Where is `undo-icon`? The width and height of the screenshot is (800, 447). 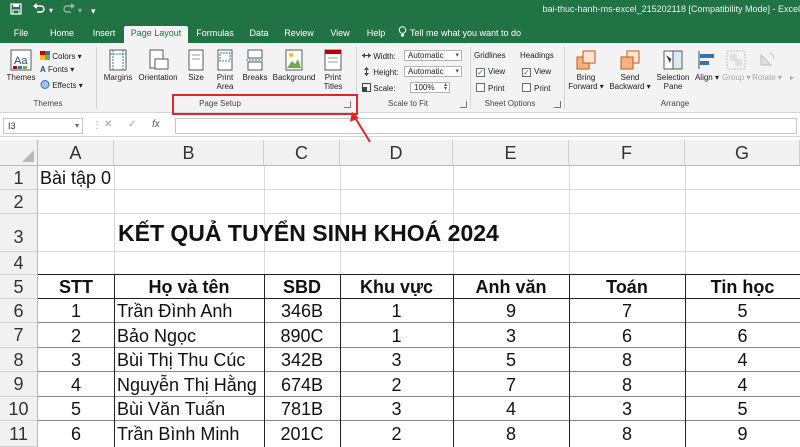
undo-icon is located at coordinates (39, 11).